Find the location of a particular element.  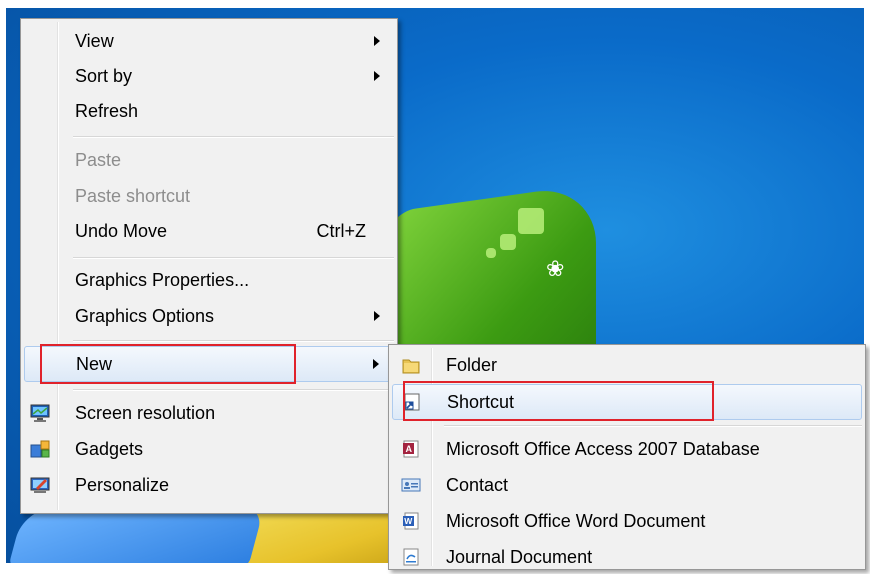

menu-item-label: Journal Document is located at coordinates (519, 557).